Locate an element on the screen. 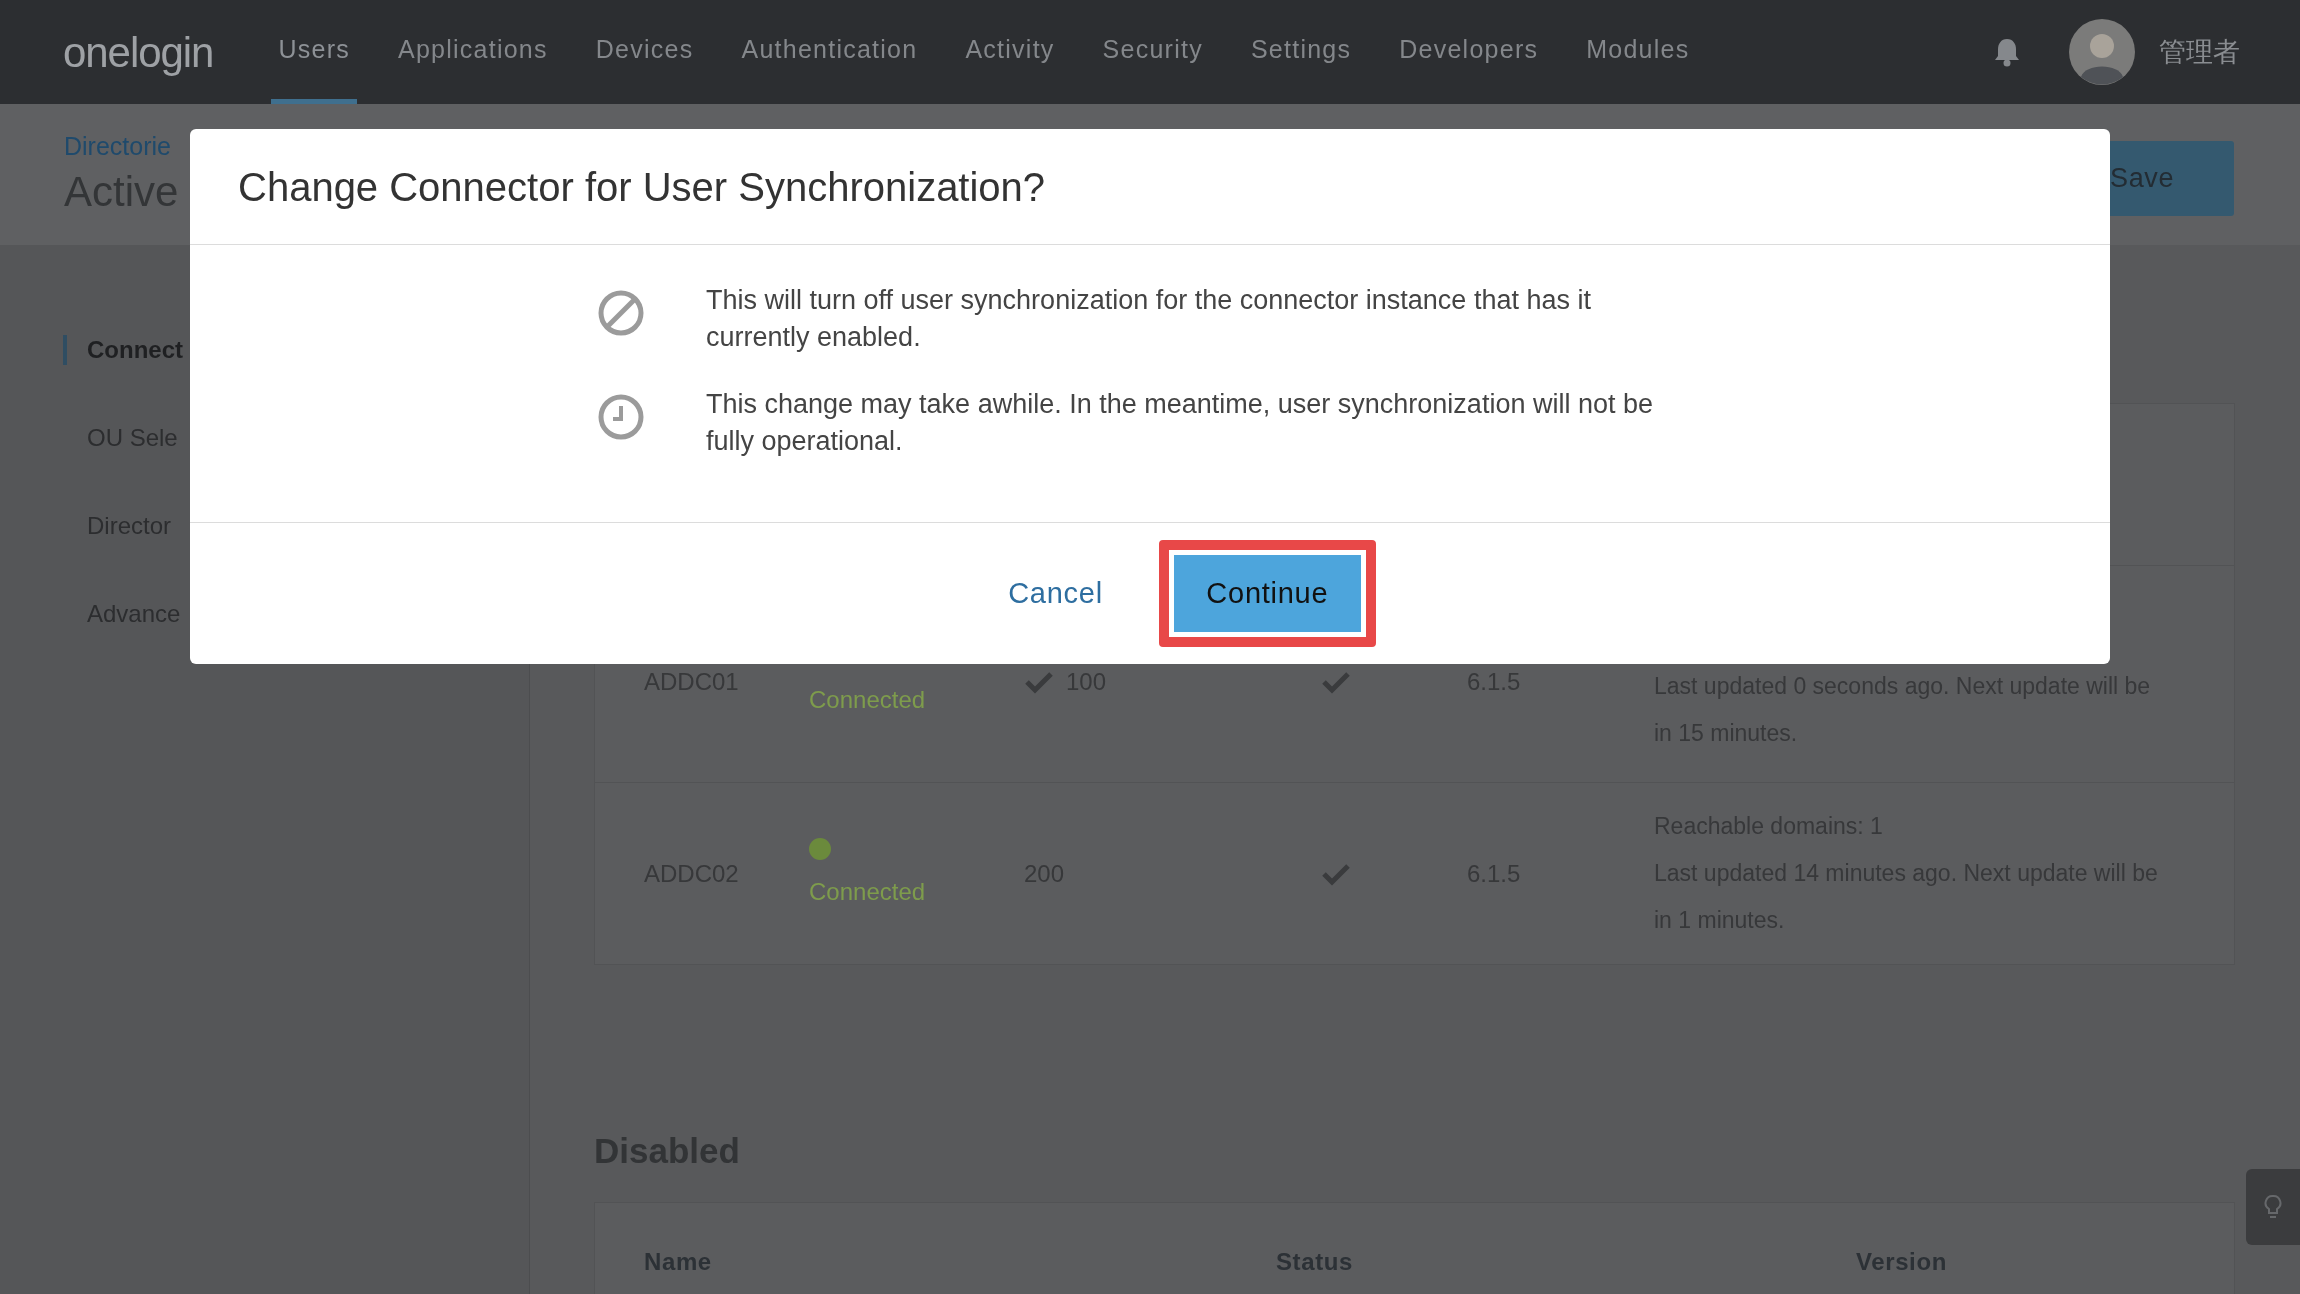 The height and width of the screenshot is (1294, 2300). user-name: 管理者 is located at coordinates (2199, 52).